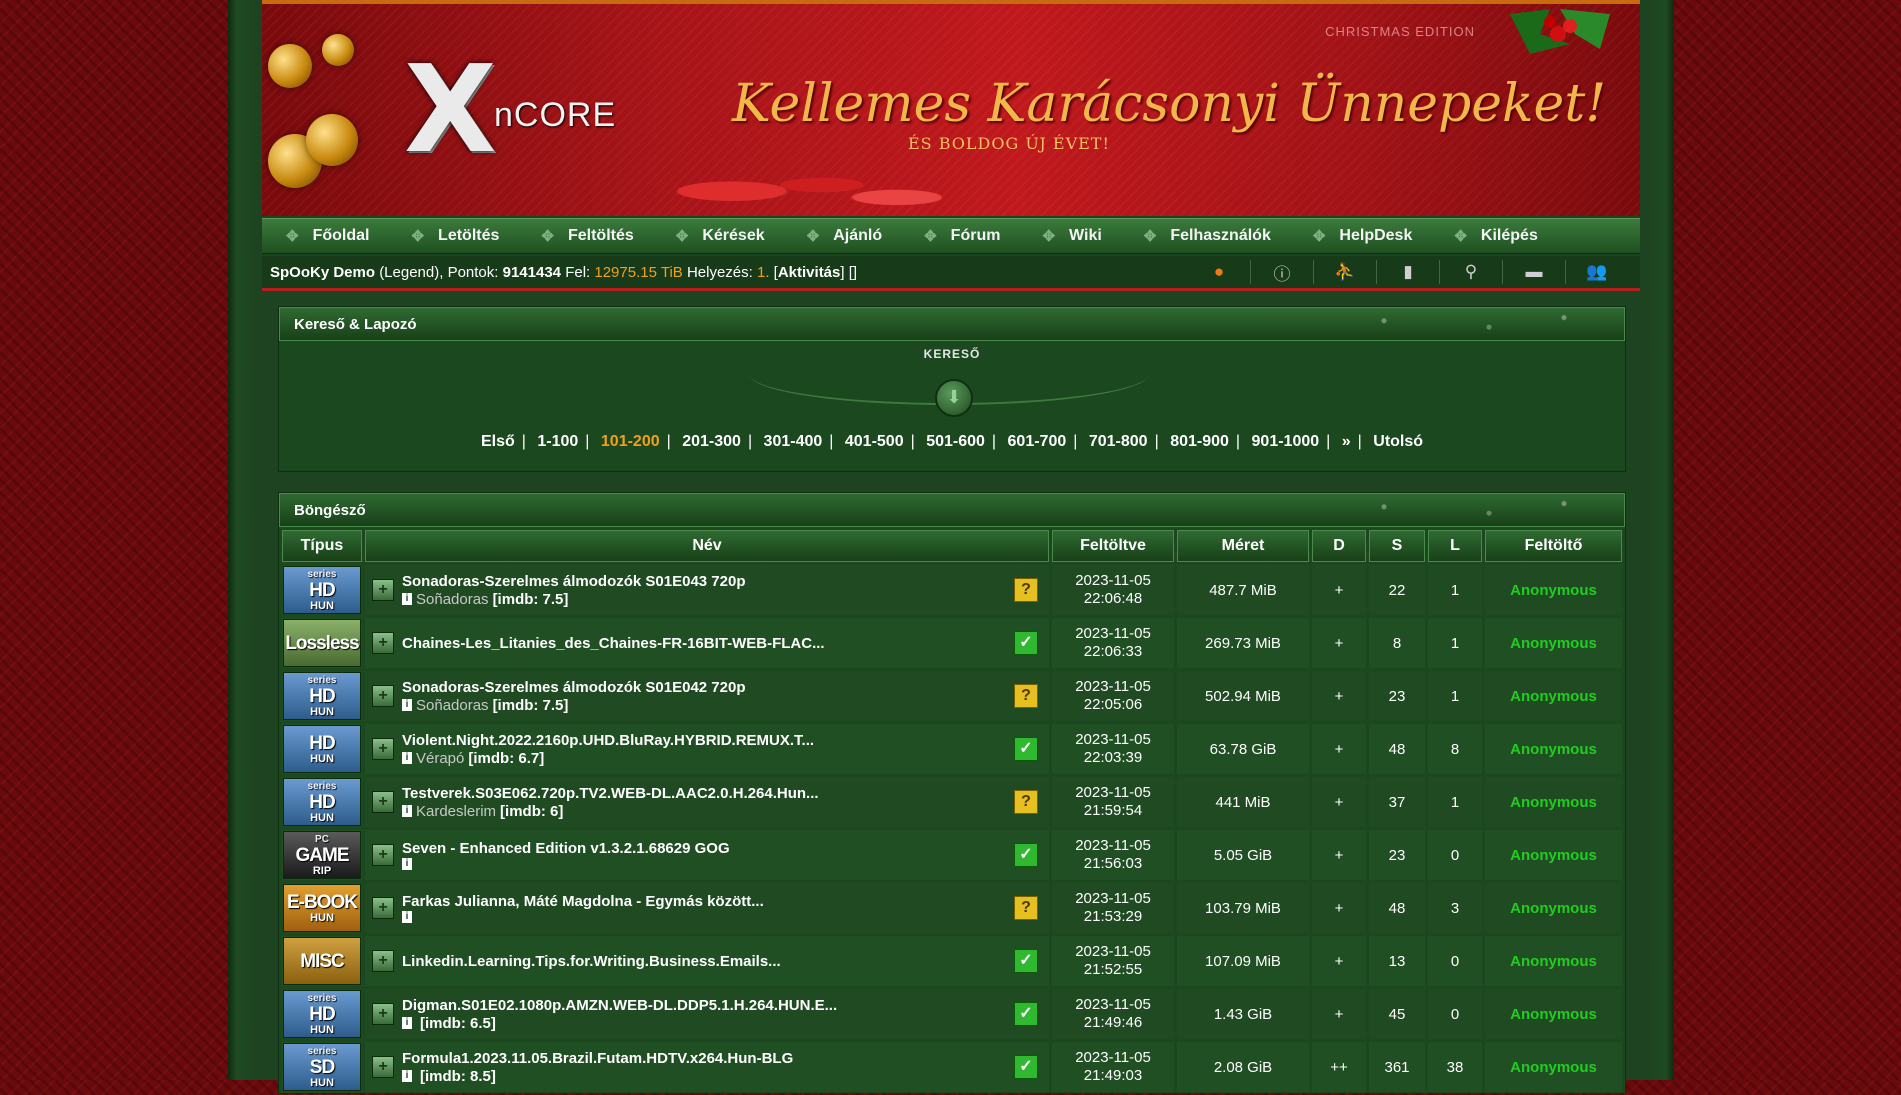 This screenshot has height=1095, width=1901. What do you see at coordinates (1553, 546) in the screenshot?
I see `col-header-uploader: Feltöltő` at bounding box center [1553, 546].